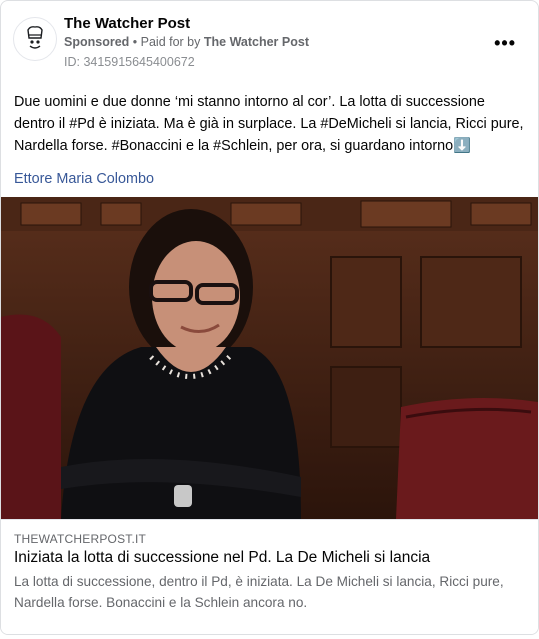 The image size is (539, 639). I want to click on sponsored-line: Sponsored • Paid for by The Watcher Post, so click(186, 42).